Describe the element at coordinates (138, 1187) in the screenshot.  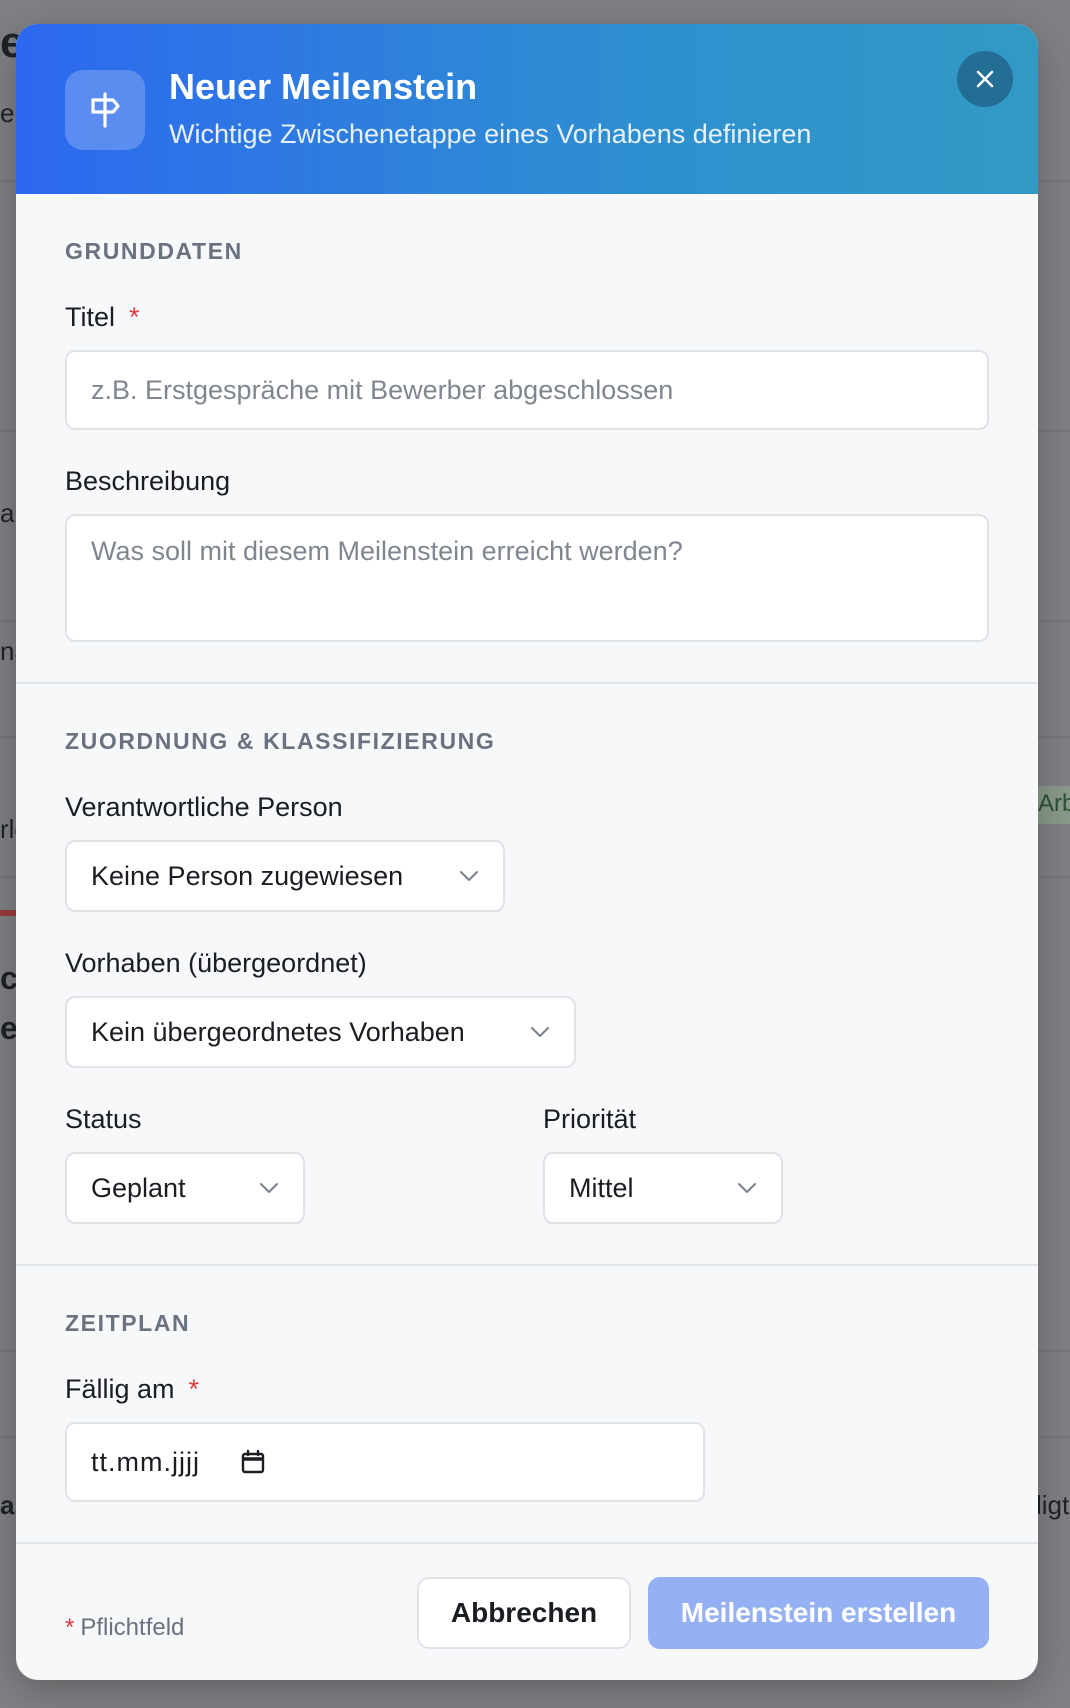
I see `status-select-value: Geplant` at that location.